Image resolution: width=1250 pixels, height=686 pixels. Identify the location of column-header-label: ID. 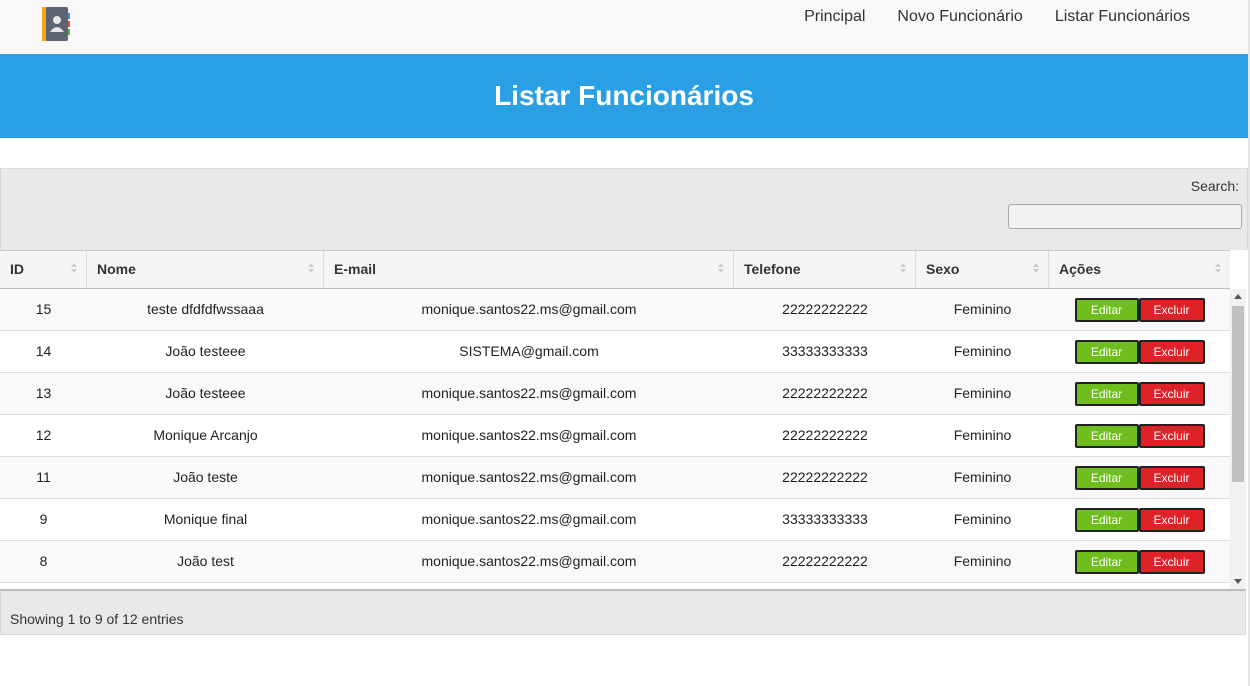
(17, 269).